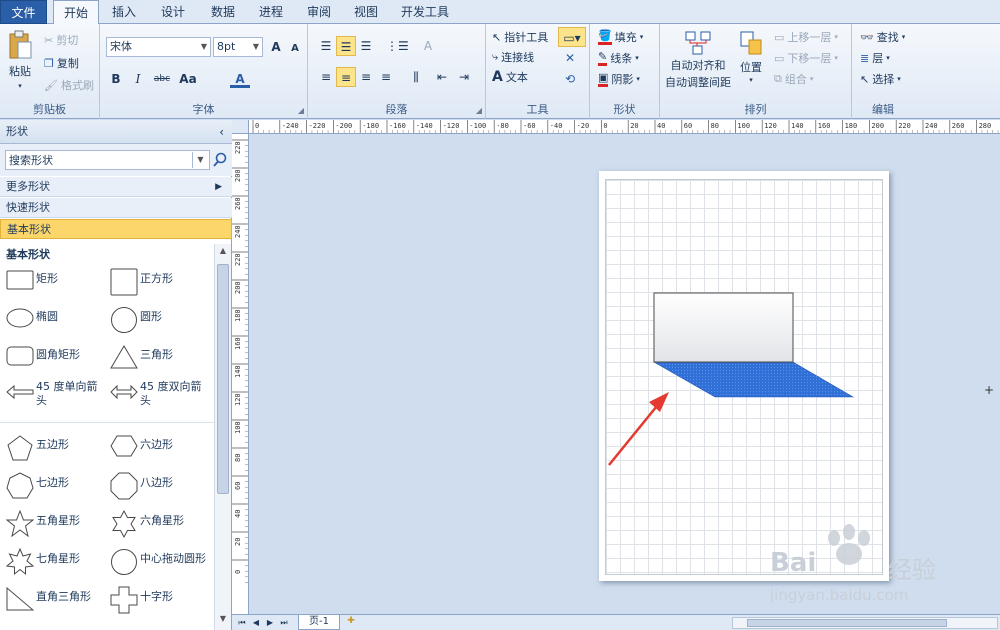  I want to click on shadow-shape, so click(753, 379).